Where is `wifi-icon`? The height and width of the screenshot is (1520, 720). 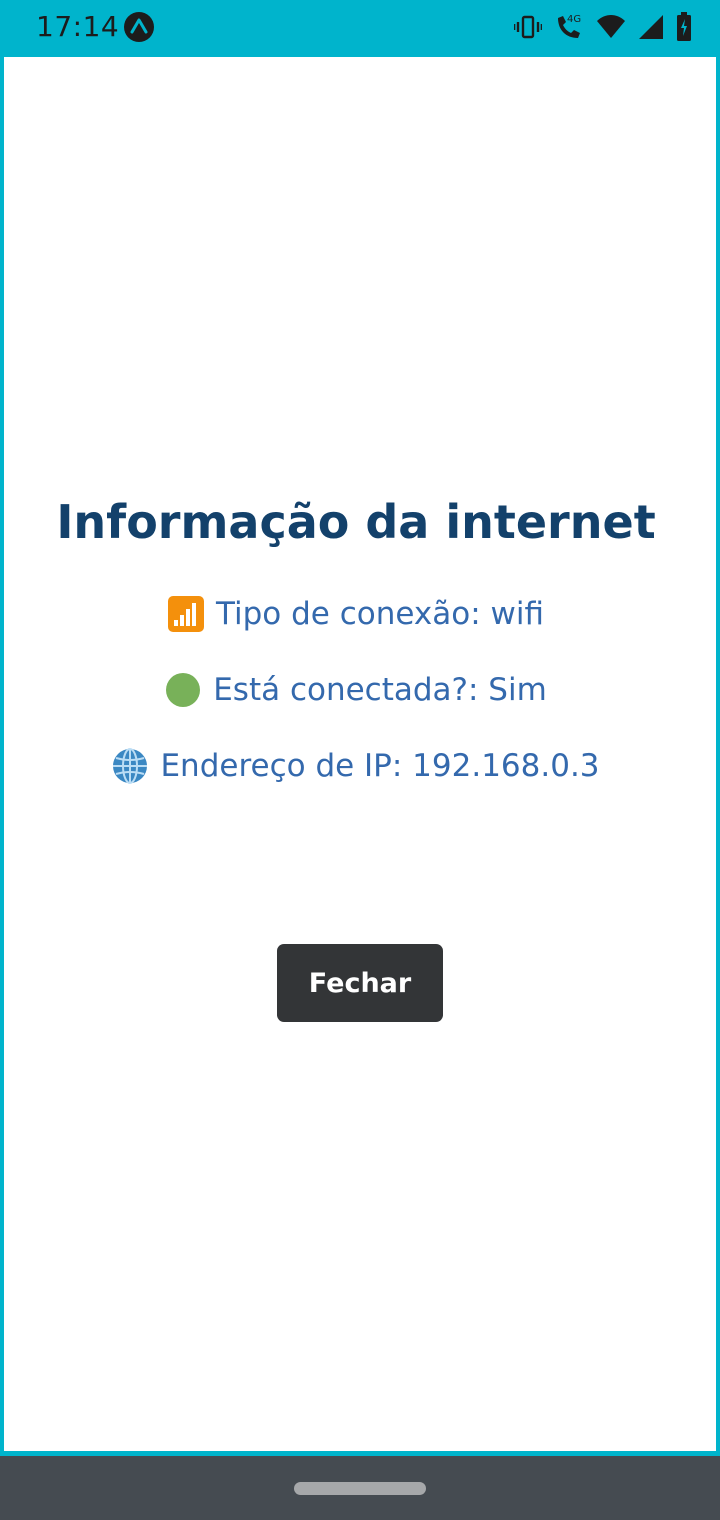
wifi-icon is located at coordinates (611, 26).